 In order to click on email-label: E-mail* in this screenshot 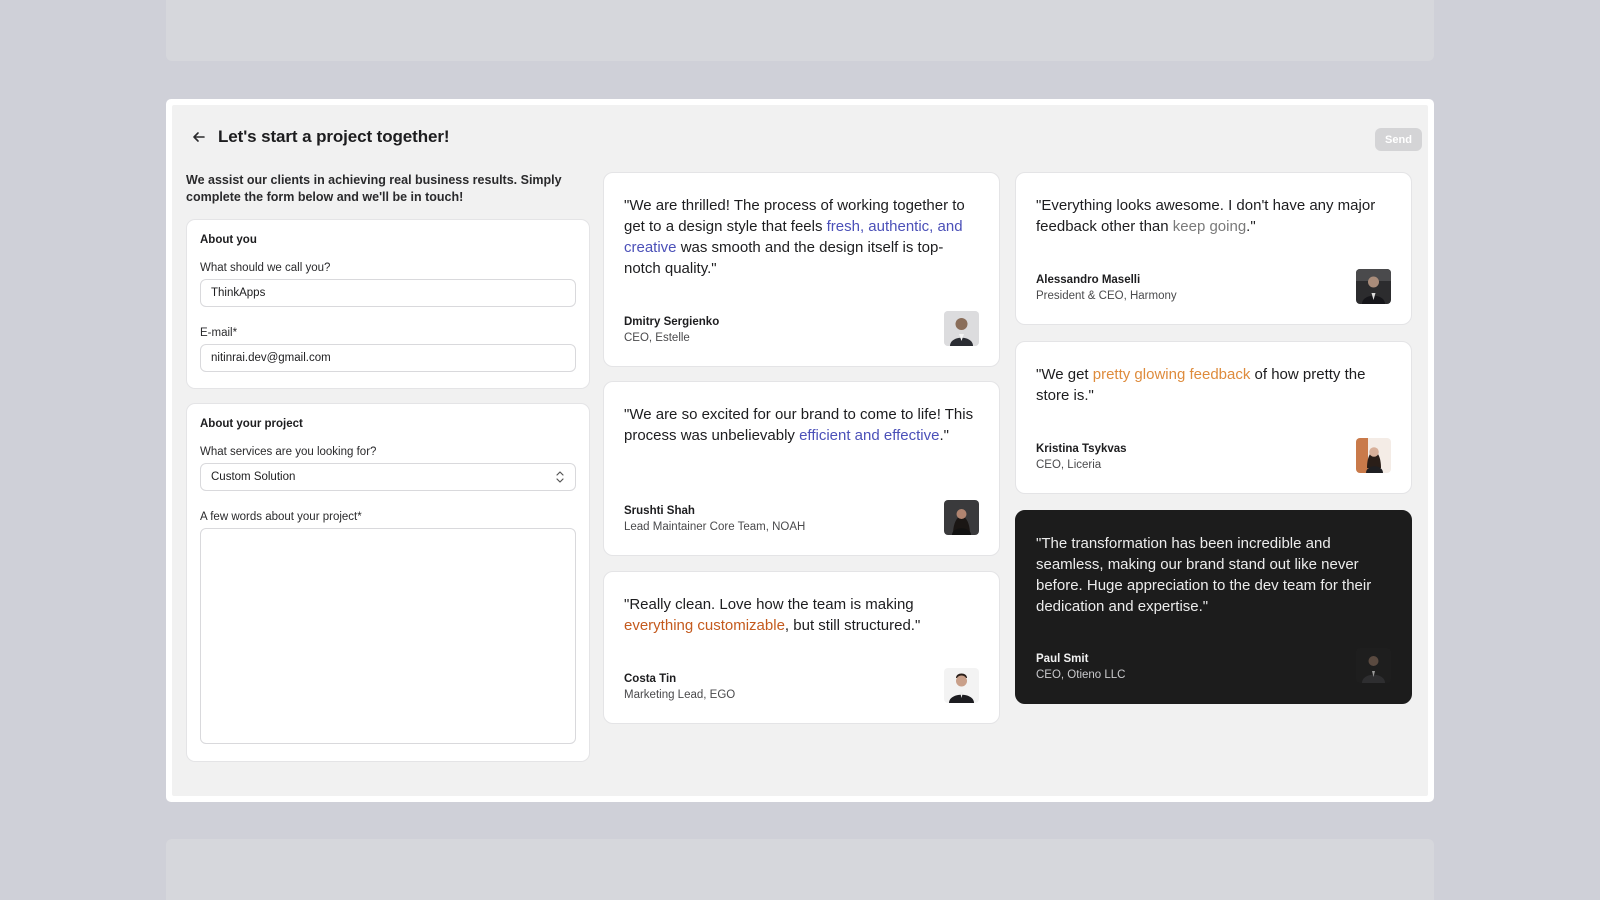, I will do `click(219, 333)`.